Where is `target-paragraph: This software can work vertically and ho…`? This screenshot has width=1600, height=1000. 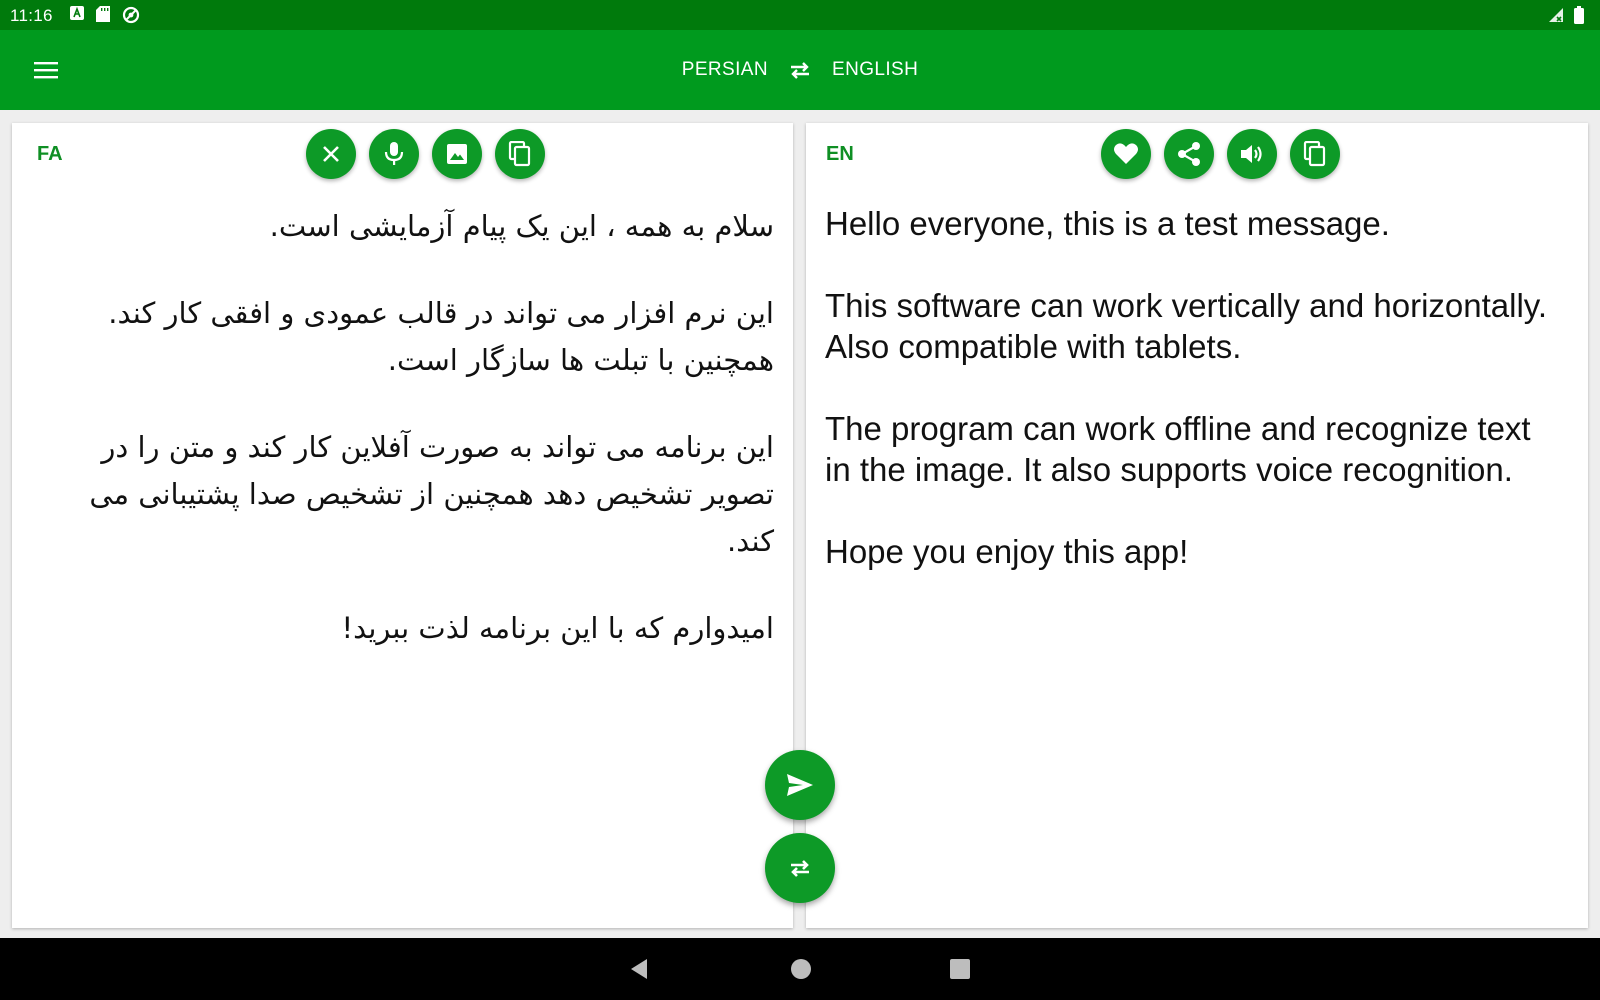
target-paragraph: This software can work vertically and ho… is located at coordinates (1186, 326).